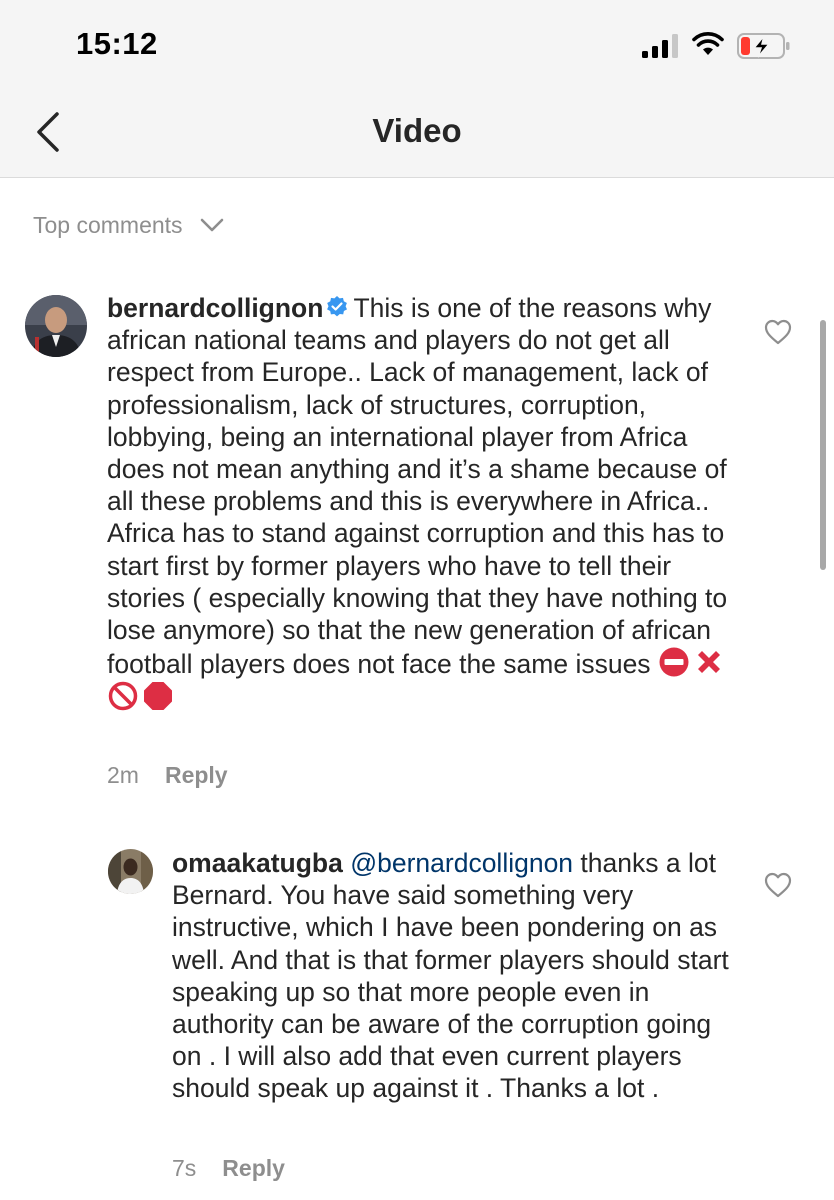 The width and height of the screenshot is (834, 1200). Describe the element at coordinates (184, 1168) in the screenshot. I see `comment-timestamp: 7s` at that location.